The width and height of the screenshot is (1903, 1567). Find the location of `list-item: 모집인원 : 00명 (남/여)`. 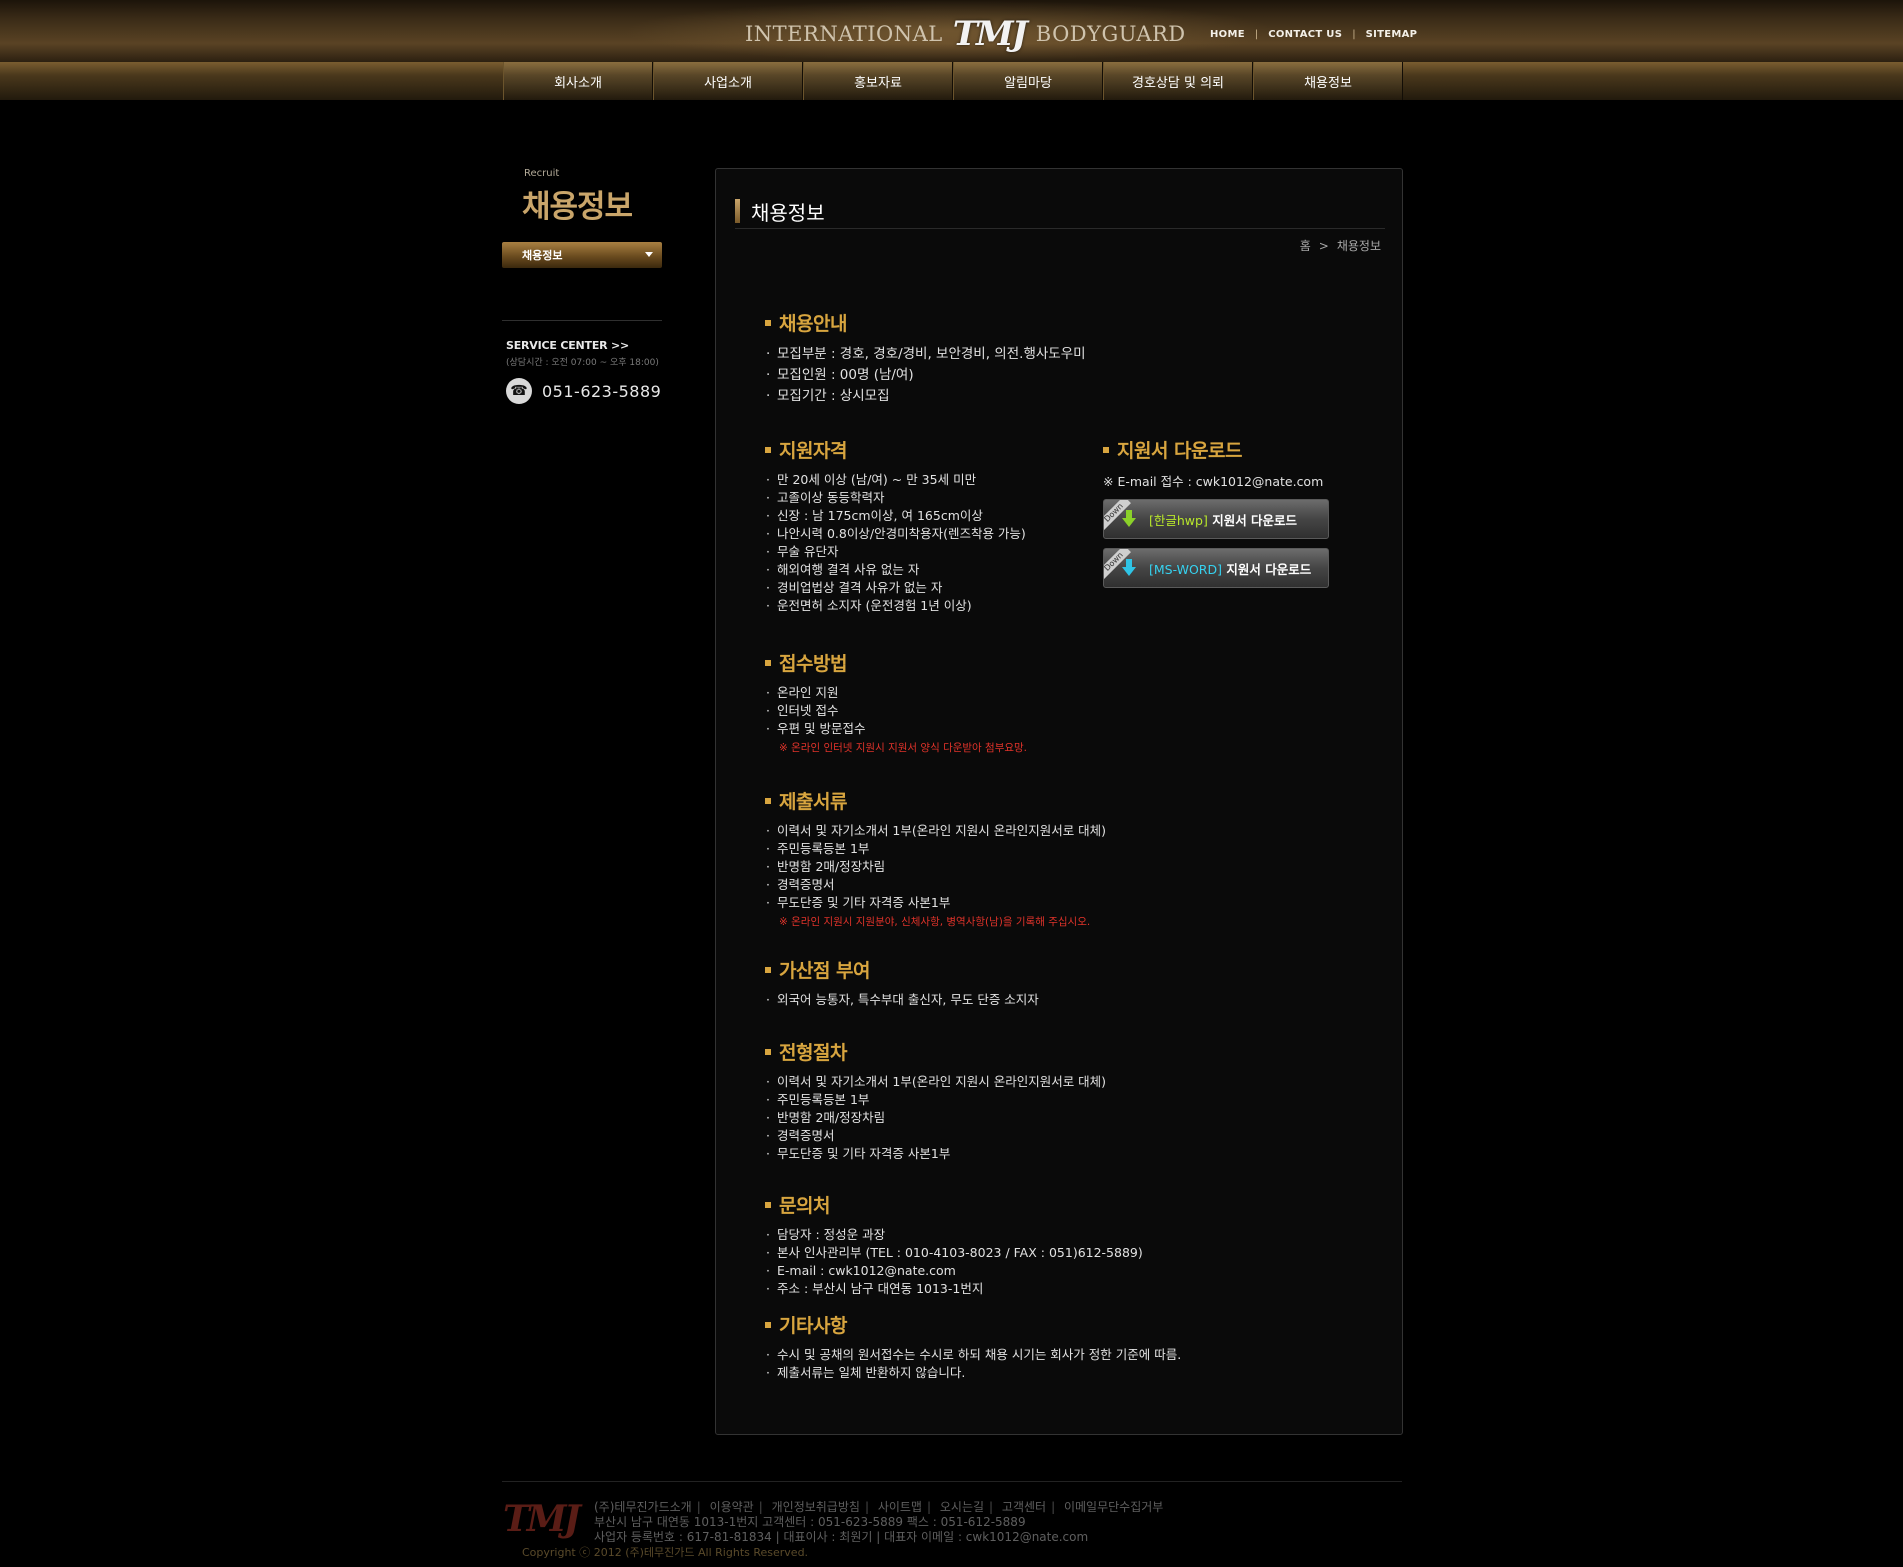

list-item: 모집인원 : 00명 (남/여) is located at coordinates (925, 375).